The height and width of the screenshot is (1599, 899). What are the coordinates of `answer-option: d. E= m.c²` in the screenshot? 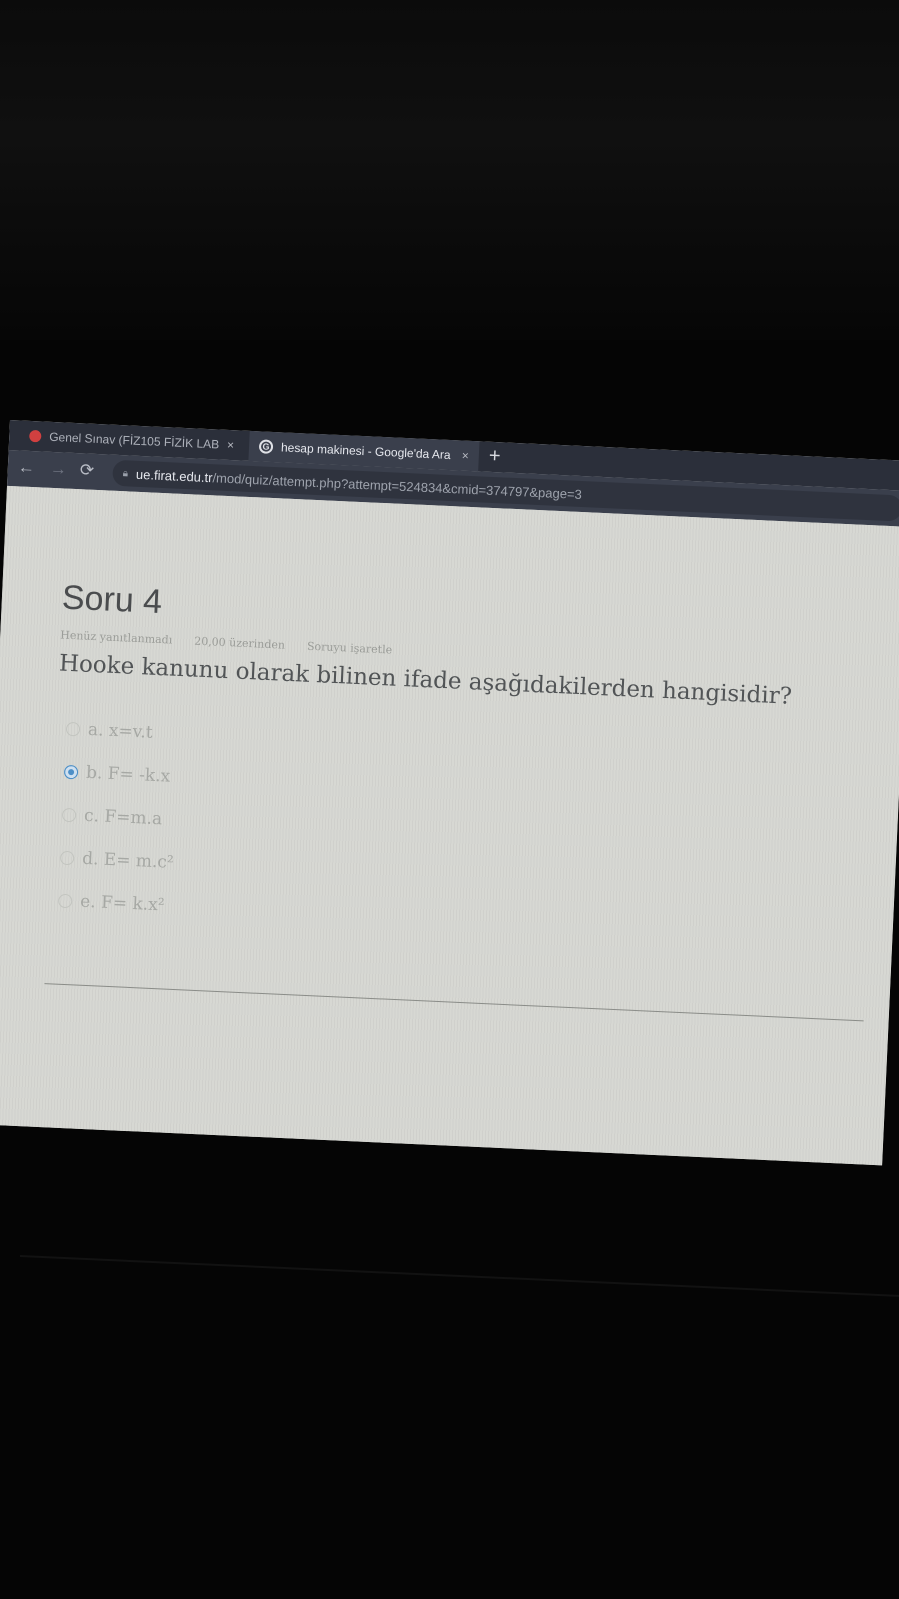 It's located at (116, 860).